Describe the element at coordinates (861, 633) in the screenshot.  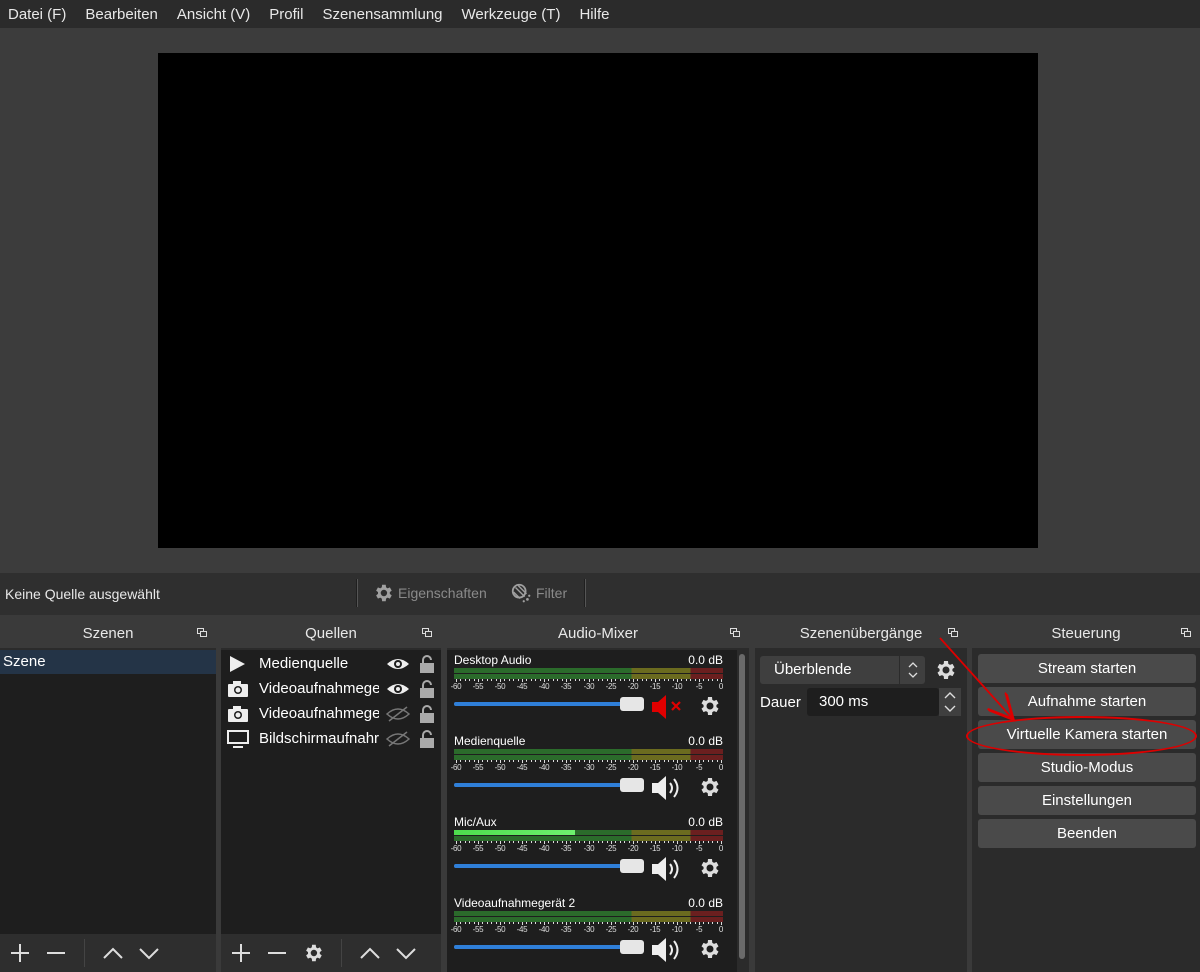
I see `transitions-title-label: Szenenübergänge` at that location.